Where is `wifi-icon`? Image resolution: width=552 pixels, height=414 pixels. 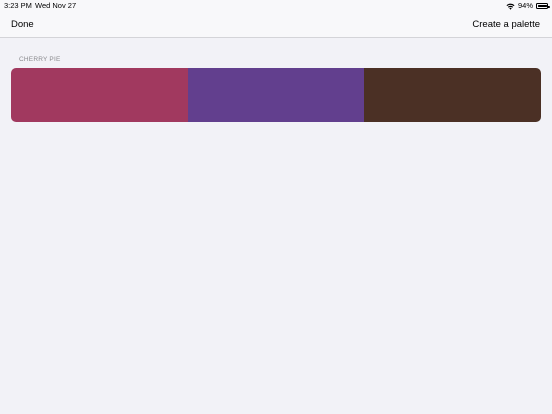 wifi-icon is located at coordinates (510, 6).